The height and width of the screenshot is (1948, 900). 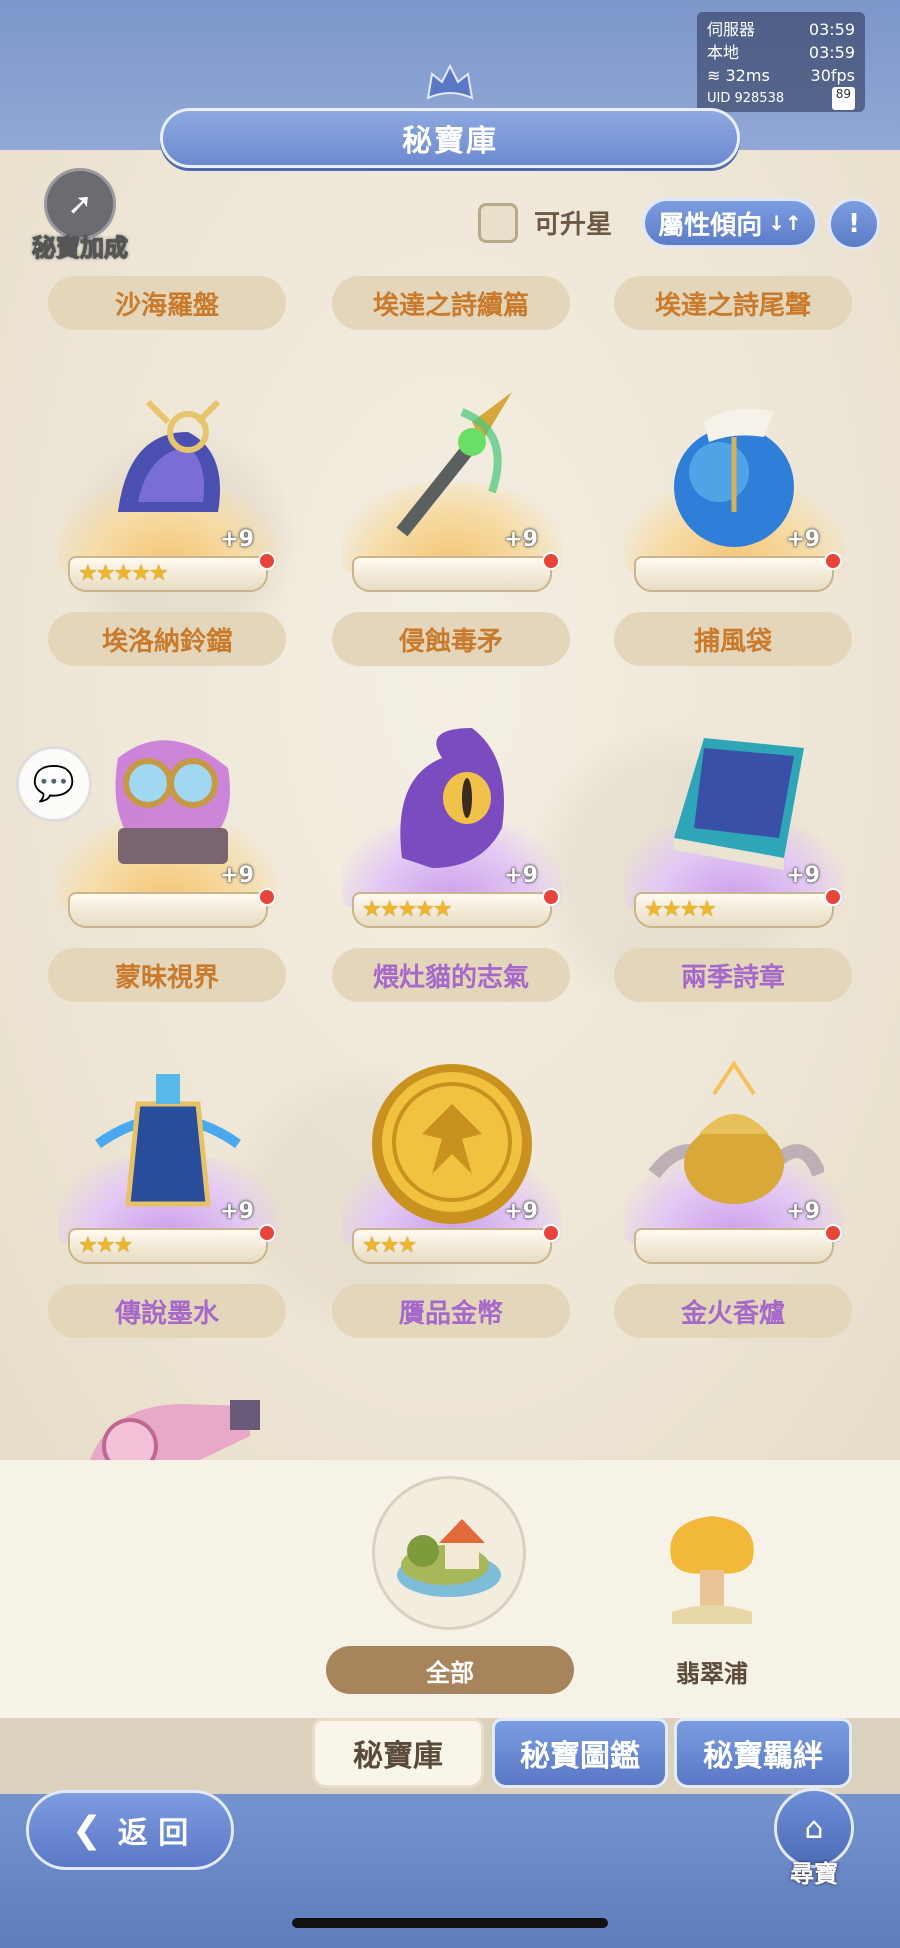 I want to click on treasure-bonus-label: 秘寶加成, so click(x=80, y=248).